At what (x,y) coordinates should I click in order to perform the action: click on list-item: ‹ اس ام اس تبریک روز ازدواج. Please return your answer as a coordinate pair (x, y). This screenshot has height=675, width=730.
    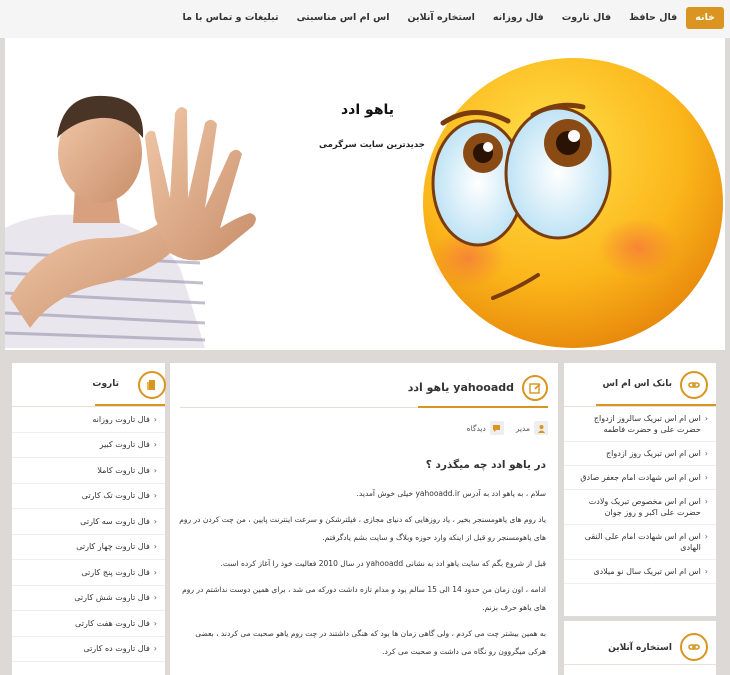
    Looking at the image, I should click on (640, 454).